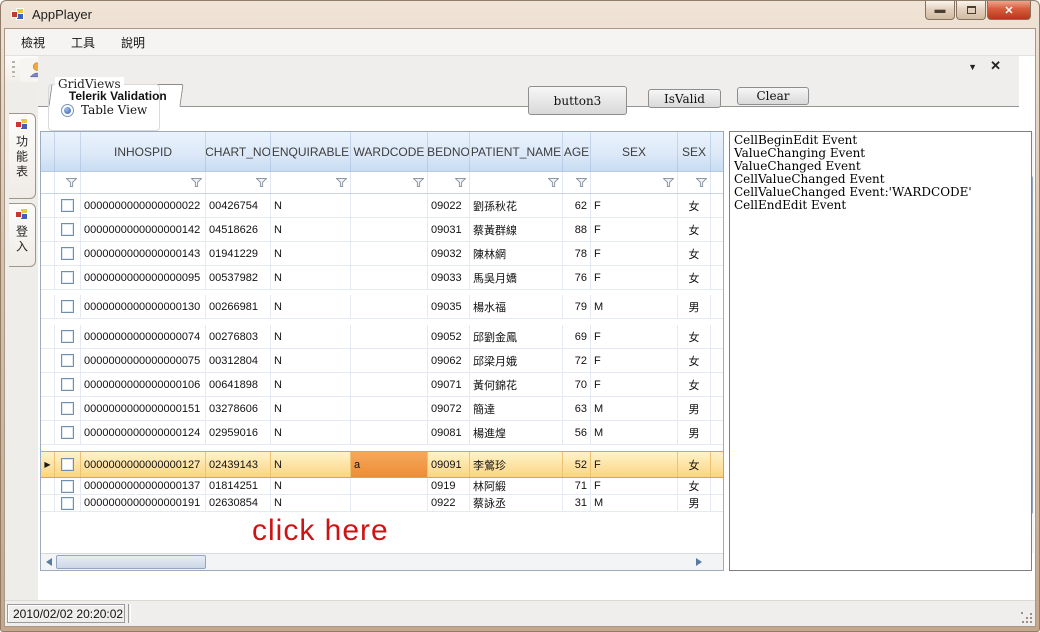 This screenshot has width=1040, height=632. Describe the element at coordinates (389, 464) in the screenshot. I see `cell-wardcode: a` at that location.